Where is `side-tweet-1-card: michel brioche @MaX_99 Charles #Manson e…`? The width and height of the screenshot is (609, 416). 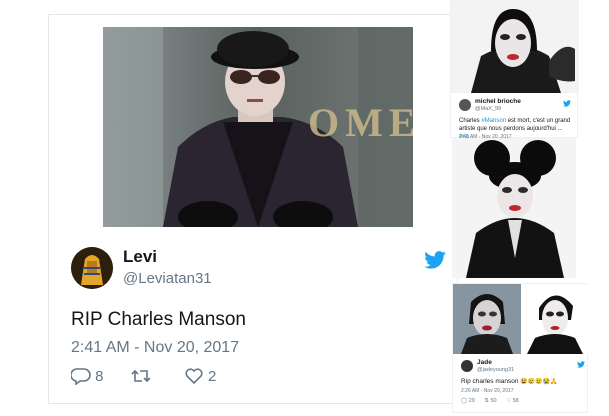
side-tweet-1-card: michel brioche @MaX_99 Charles #Manson e… is located at coordinates (514, 70).